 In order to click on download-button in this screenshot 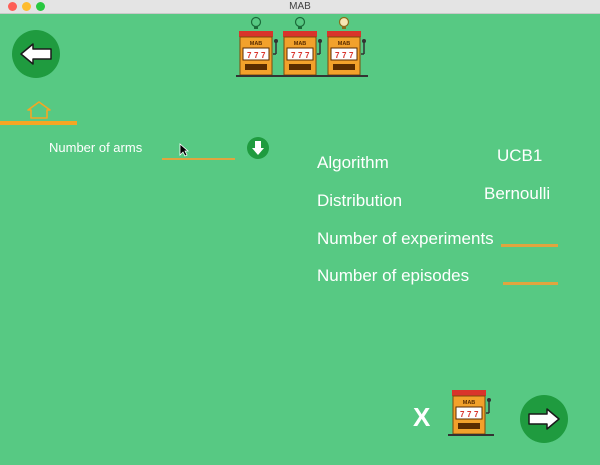, I will do `click(258, 148)`.